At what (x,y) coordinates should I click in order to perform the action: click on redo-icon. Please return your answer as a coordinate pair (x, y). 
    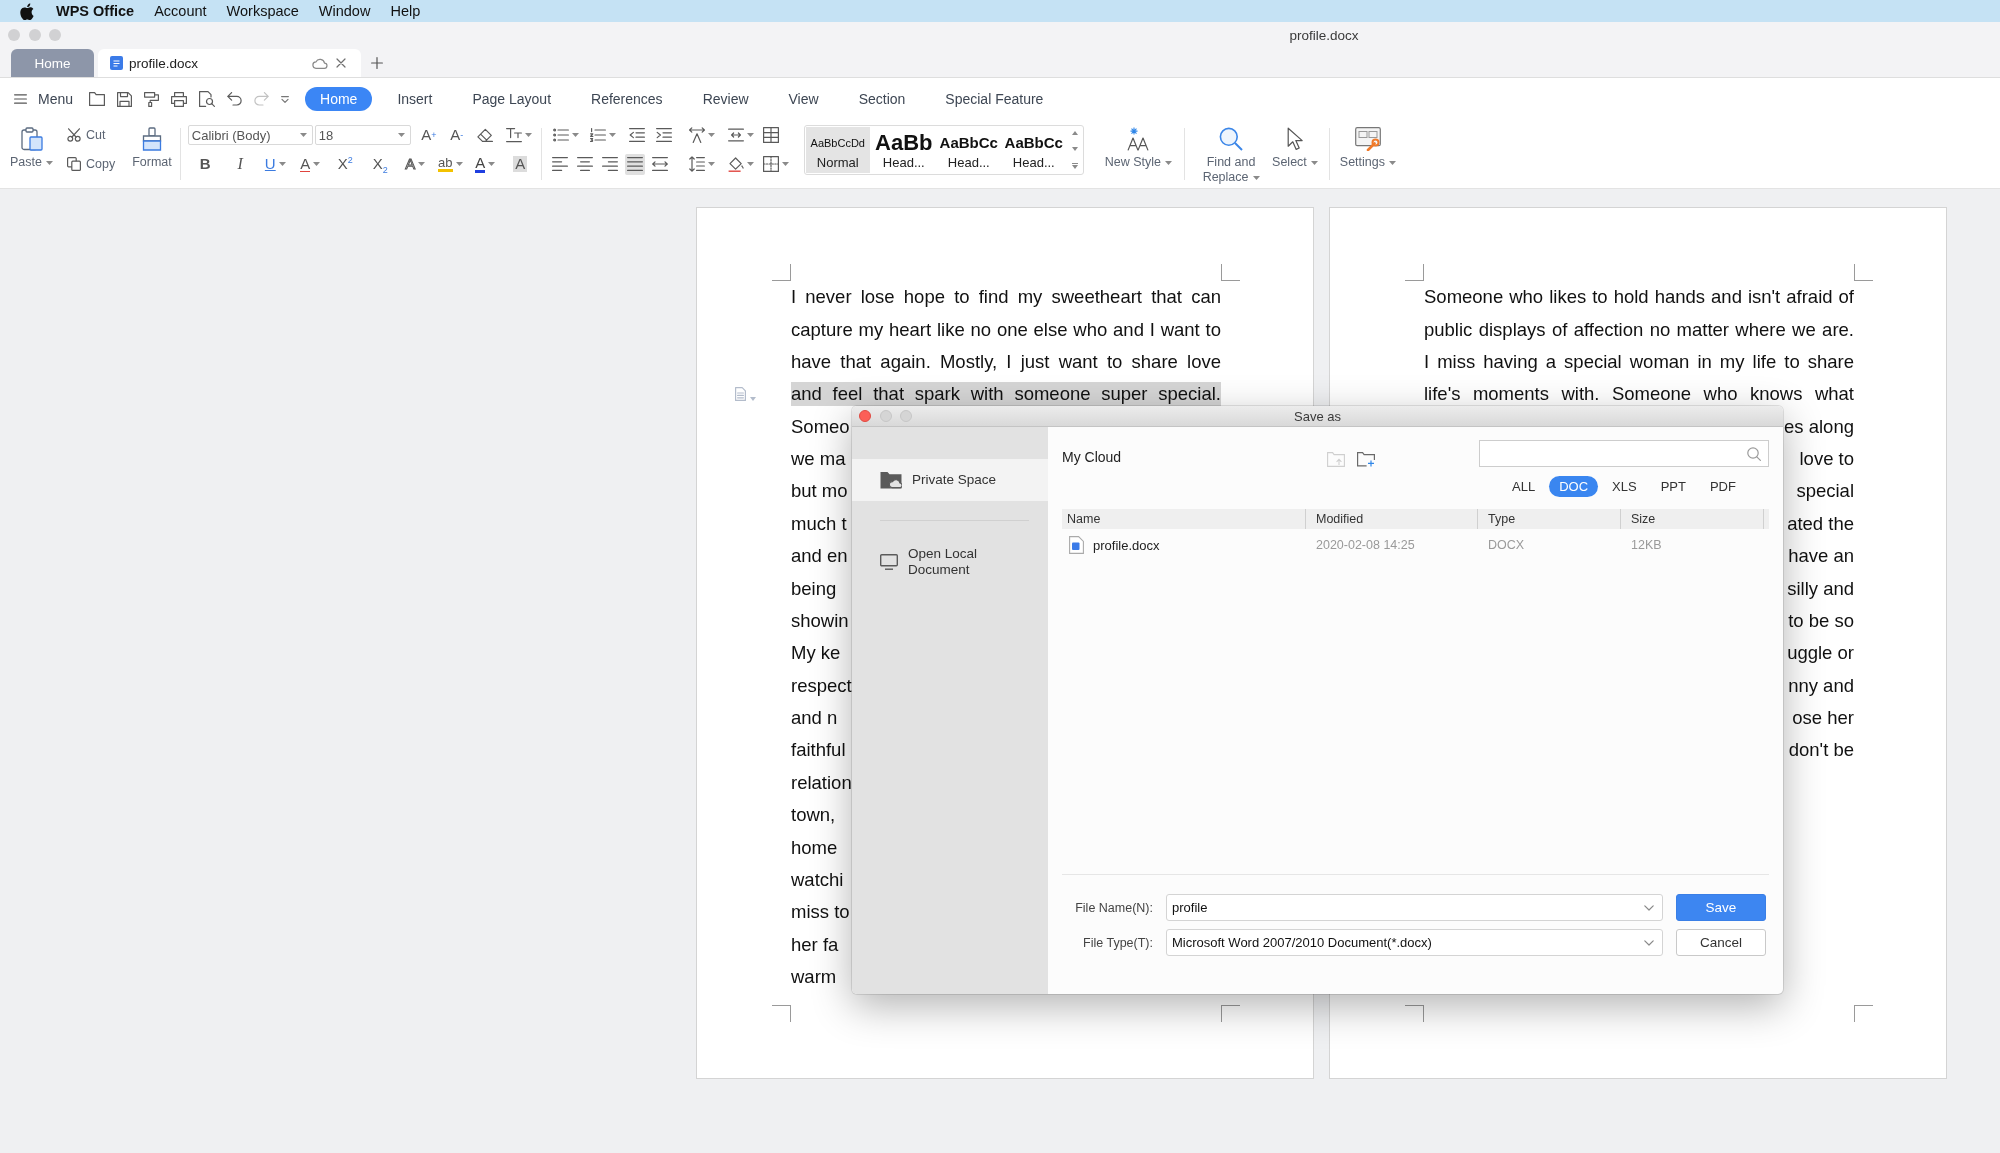
    Looking at the image, I should click on (262, 99).